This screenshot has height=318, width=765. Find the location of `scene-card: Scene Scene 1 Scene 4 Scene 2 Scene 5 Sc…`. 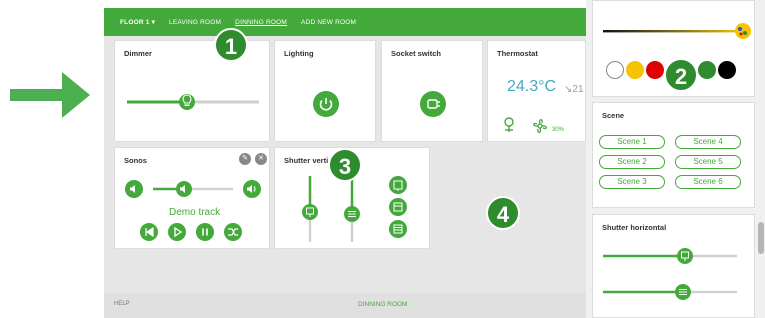

scene-card: Scene Scene 1 Scene 4 Scene 2 Scene 5 Sc… is located at coordinates (673, 155).